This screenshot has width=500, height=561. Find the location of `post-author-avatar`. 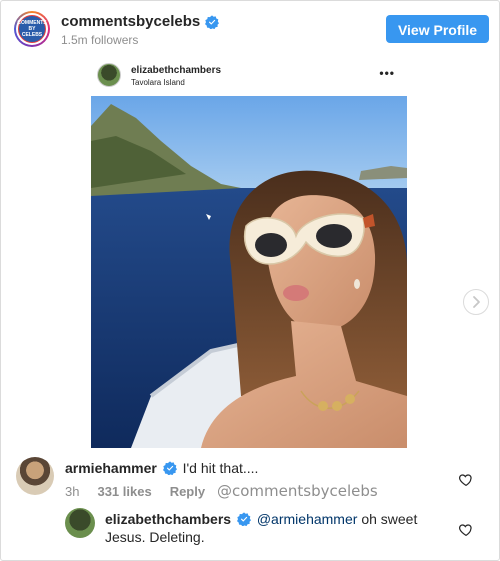

post-author-avatar is located at coordinates (109, 75).